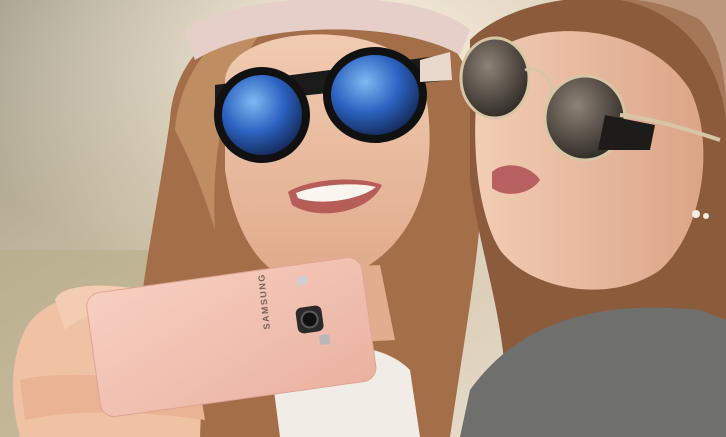 This screenshot has width=726, height=437. What do you see at coordinates (262, 115) in the screenshot?
I see `left-lens` at bounding box center [262, 115].